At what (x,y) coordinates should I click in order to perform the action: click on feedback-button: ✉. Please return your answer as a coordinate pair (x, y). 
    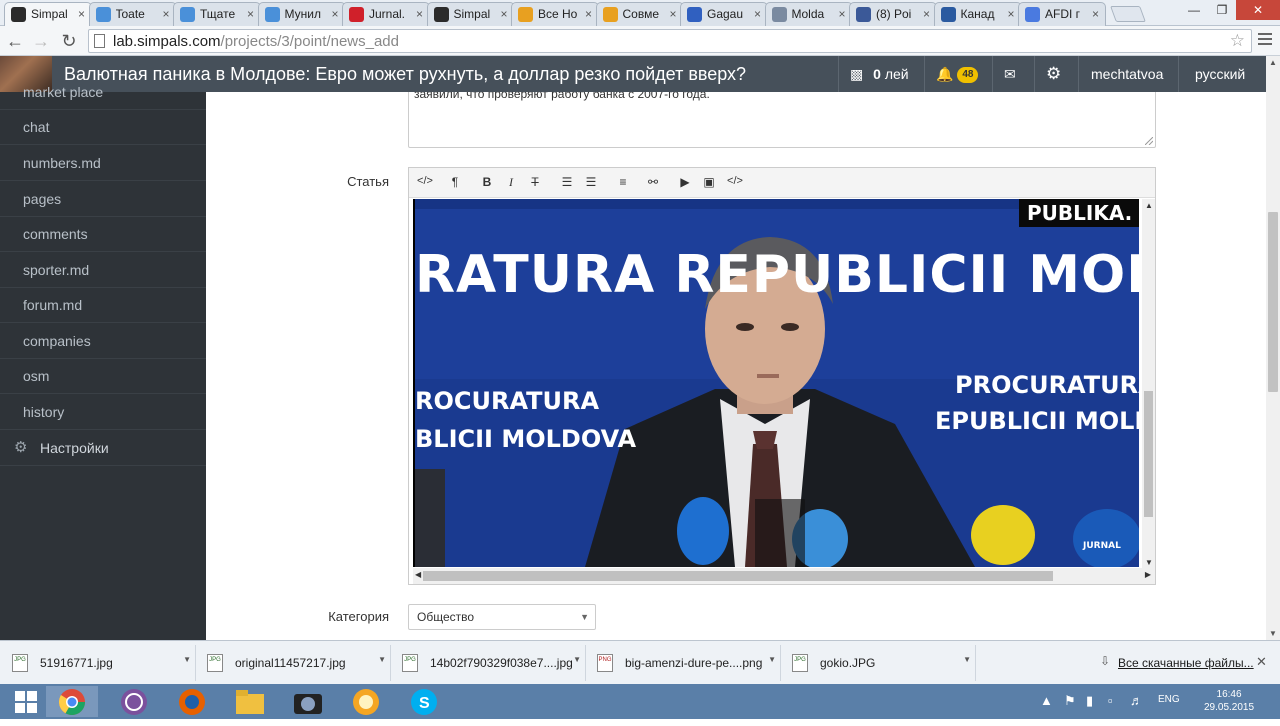
    Looking at the image, I should click on (1010, 74).